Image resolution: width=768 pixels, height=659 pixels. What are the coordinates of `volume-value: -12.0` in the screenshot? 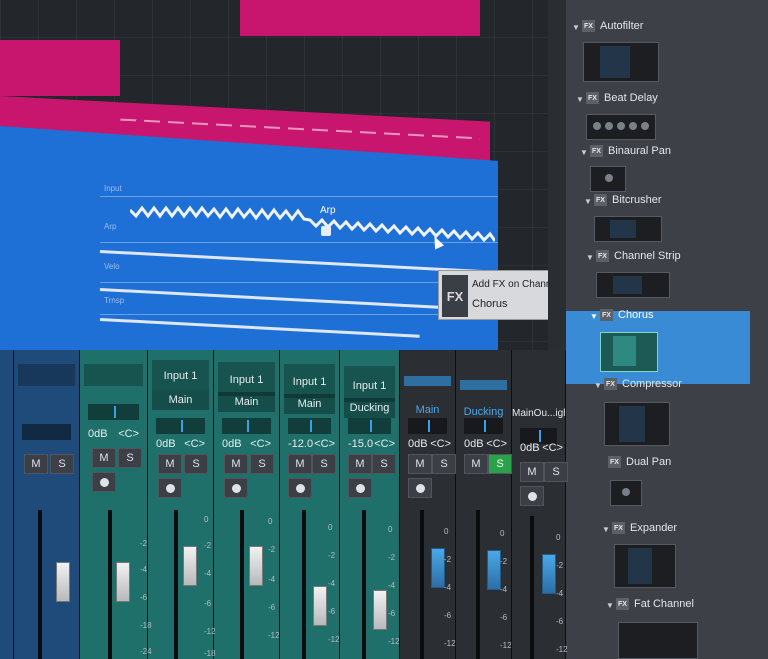 It's located at (300, 444).